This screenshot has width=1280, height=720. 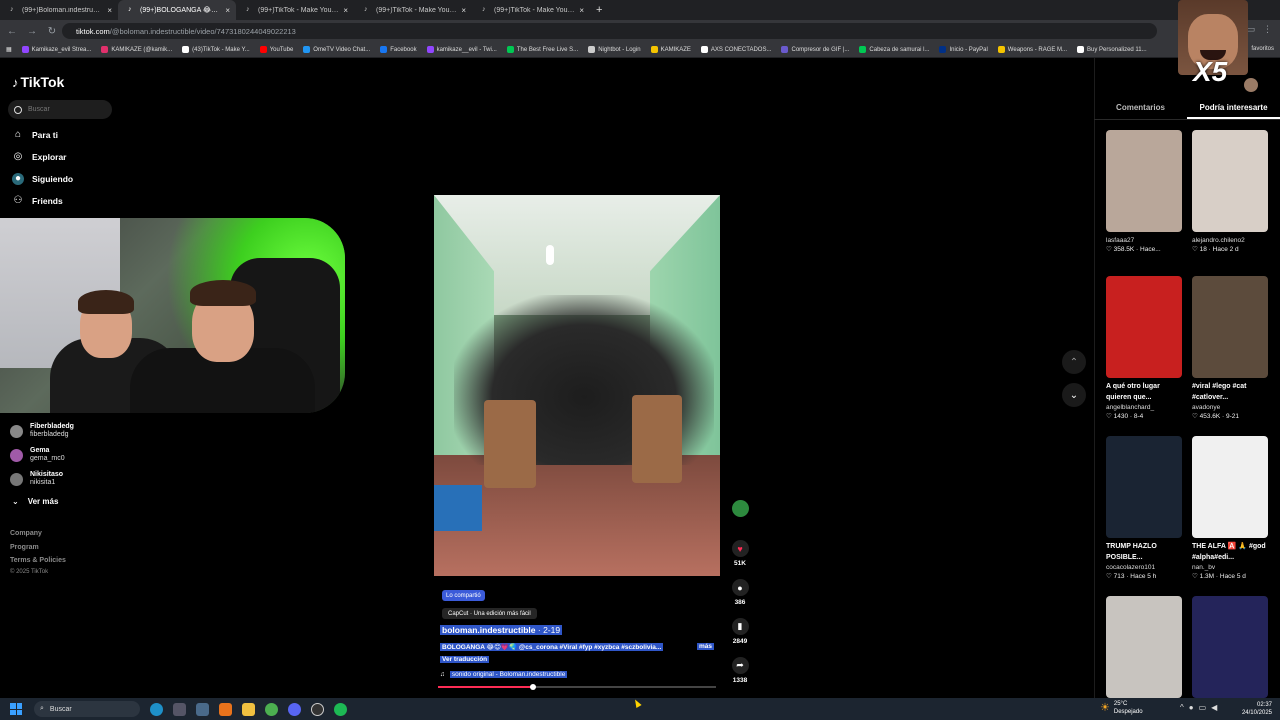 What do you see at coordinates (740, 670) in the screenshot?
I see `share-button: ➦ 1338` at bounding box center [740, 670].